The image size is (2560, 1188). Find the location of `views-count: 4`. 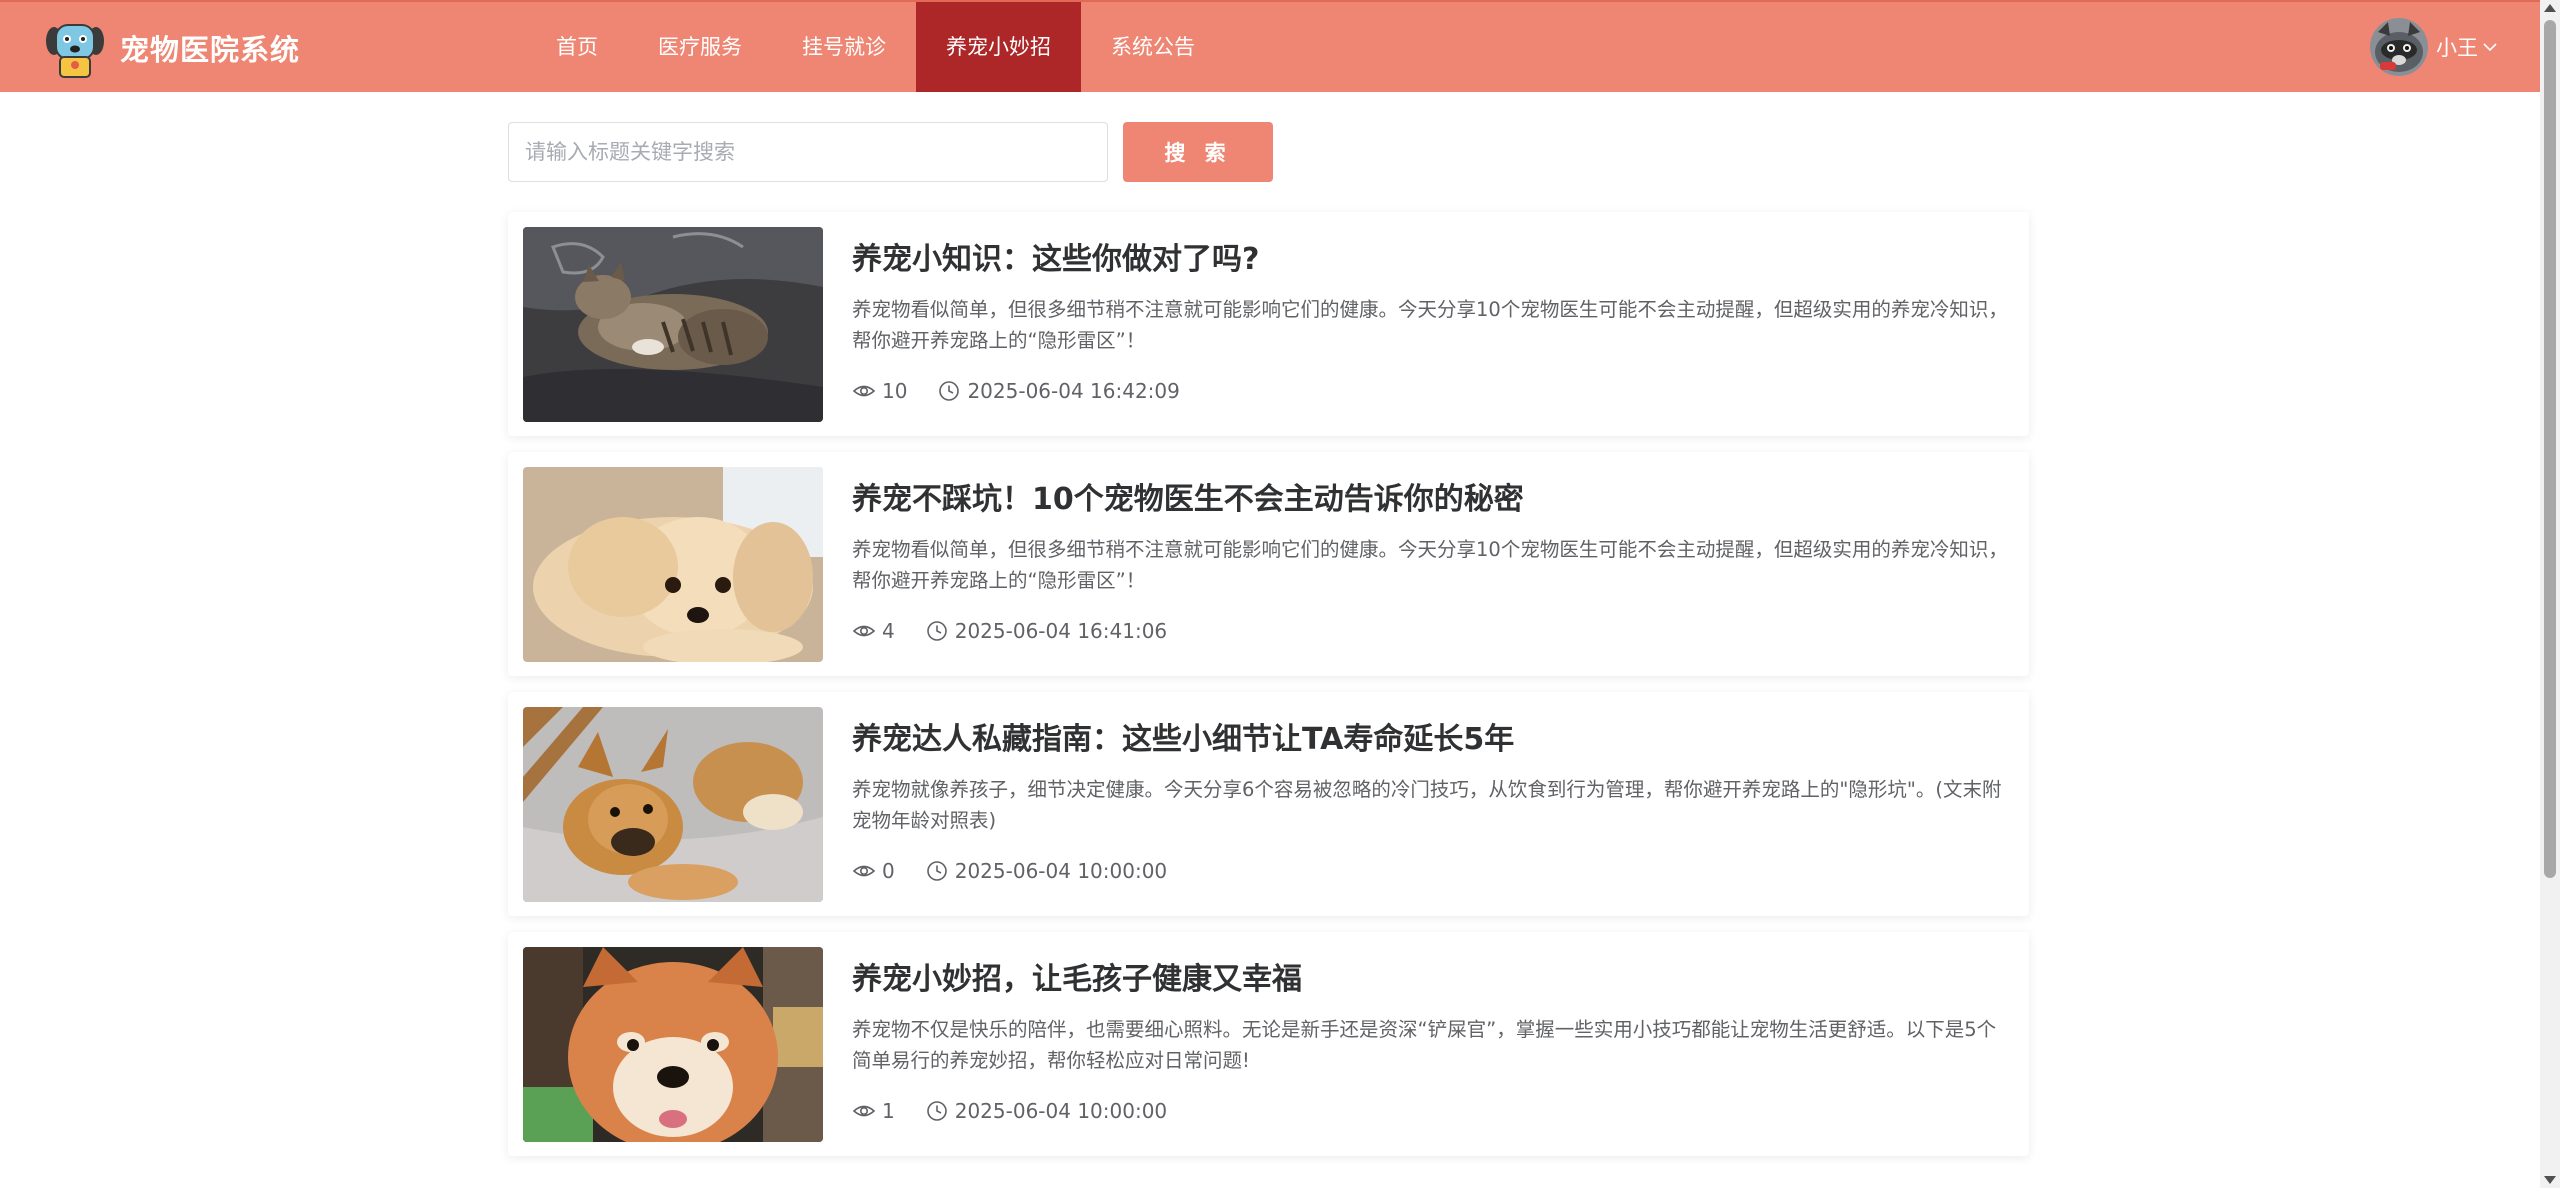

views-count: 4 is located at coordinates (888, 631).